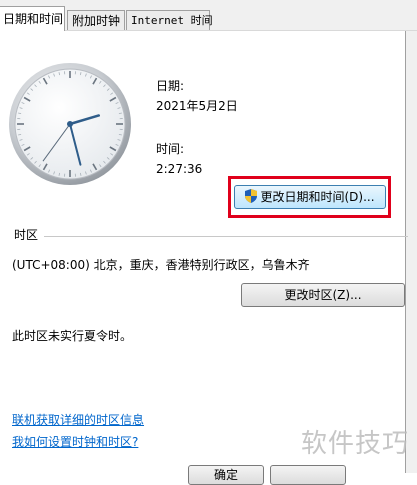 The image size is (417, 485). Describe the element at coordinates (355, 441) in the screenshot. I see `watermark: 软件技巧` at that location.